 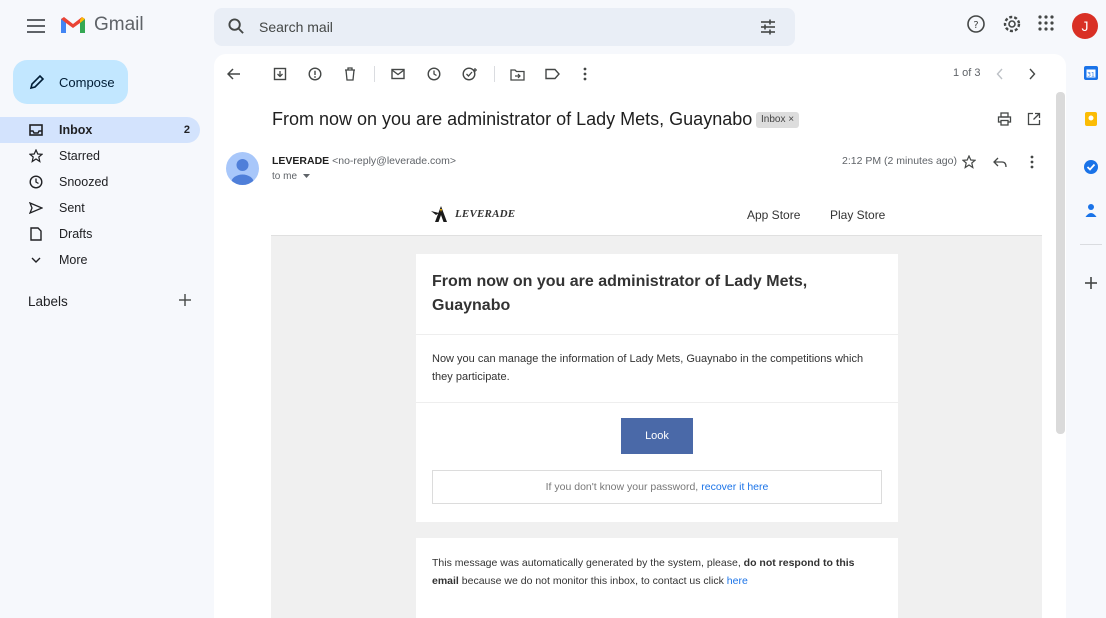 I want to click on tasks-button, so click(x=1091, y=167).